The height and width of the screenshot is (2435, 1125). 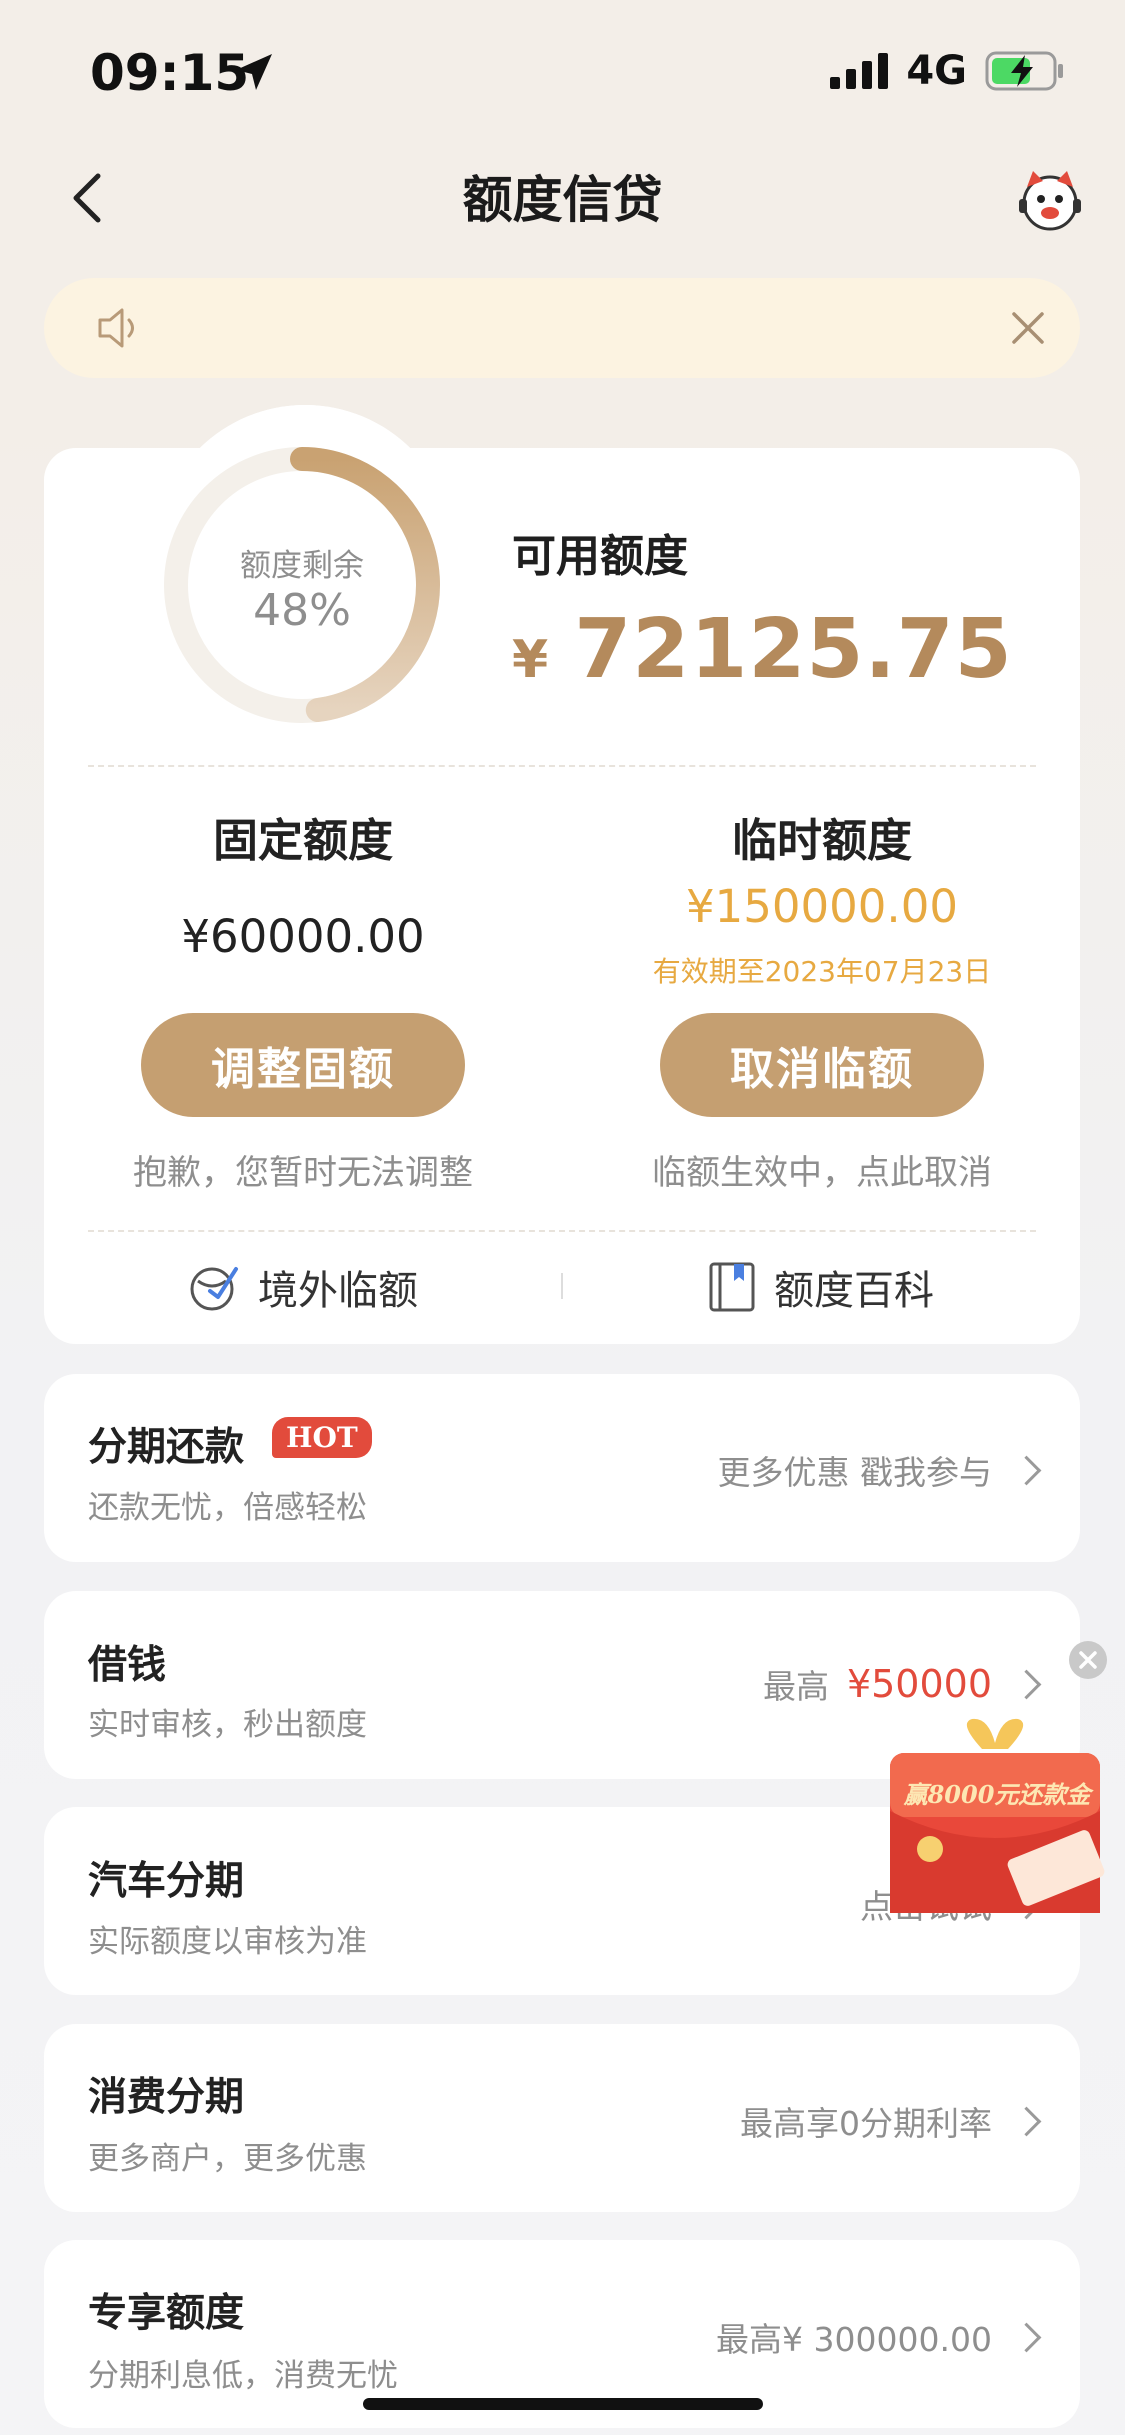 What do you see at coordinates (600, 556) in the screenshot?
I see `available-title: 可用额度` at bounding box center [600, 556].